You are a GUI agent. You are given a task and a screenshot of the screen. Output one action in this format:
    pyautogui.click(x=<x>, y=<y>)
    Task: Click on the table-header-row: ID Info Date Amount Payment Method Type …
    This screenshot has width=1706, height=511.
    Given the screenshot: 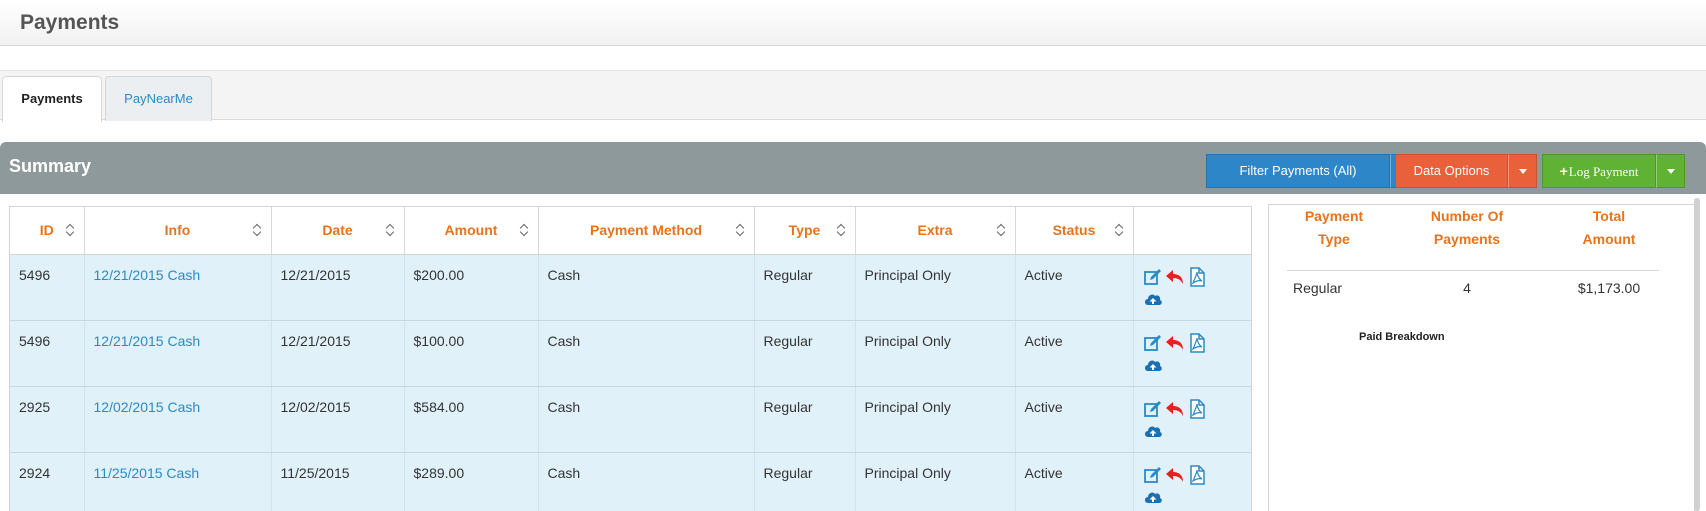 What is the action you would take?
    pyautogui.click(x=630, y=231)
    